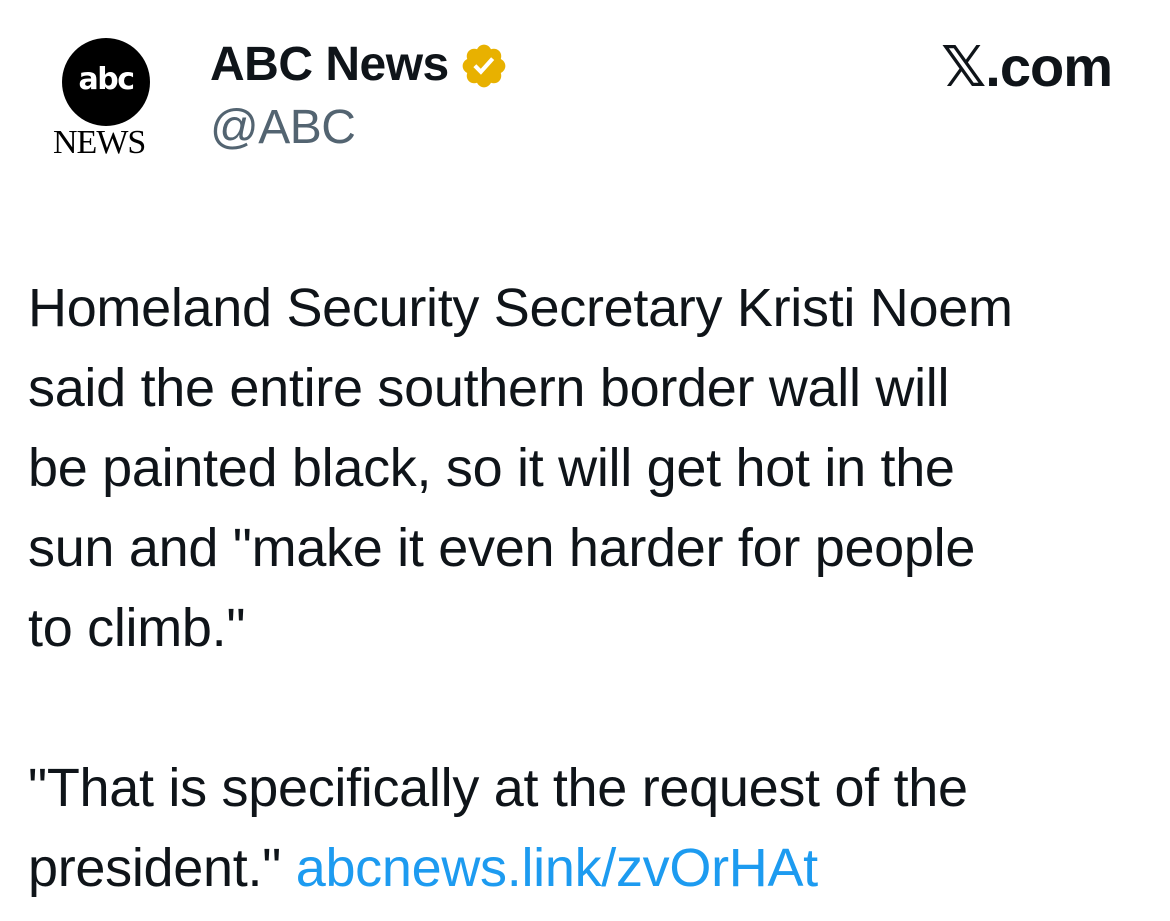  I want to click on avatar: abc NEWS, so click(106, 99).